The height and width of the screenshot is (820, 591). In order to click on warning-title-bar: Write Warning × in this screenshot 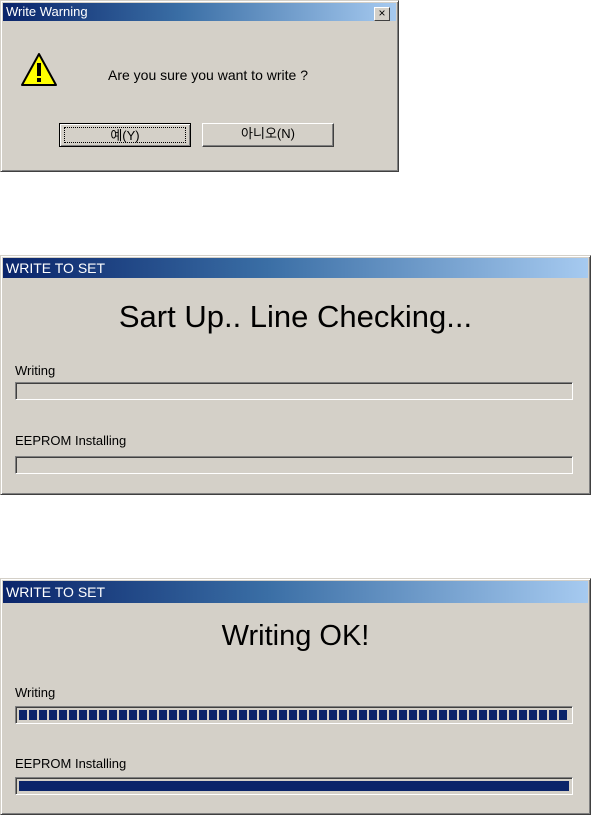, I will do `click(199, 12)`.